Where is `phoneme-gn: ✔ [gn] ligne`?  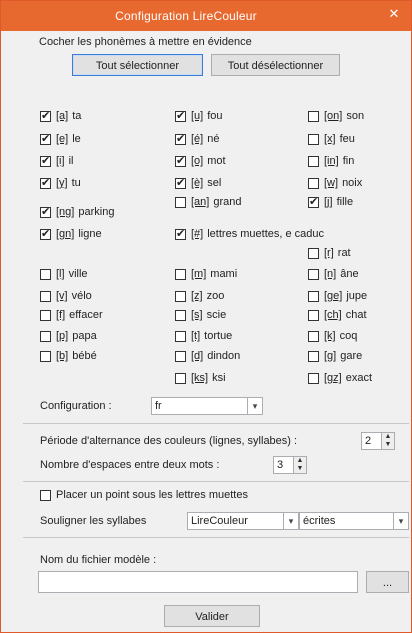 phoneme-gn: ✔ [gn] ligne is located at coordinates (71, 234).